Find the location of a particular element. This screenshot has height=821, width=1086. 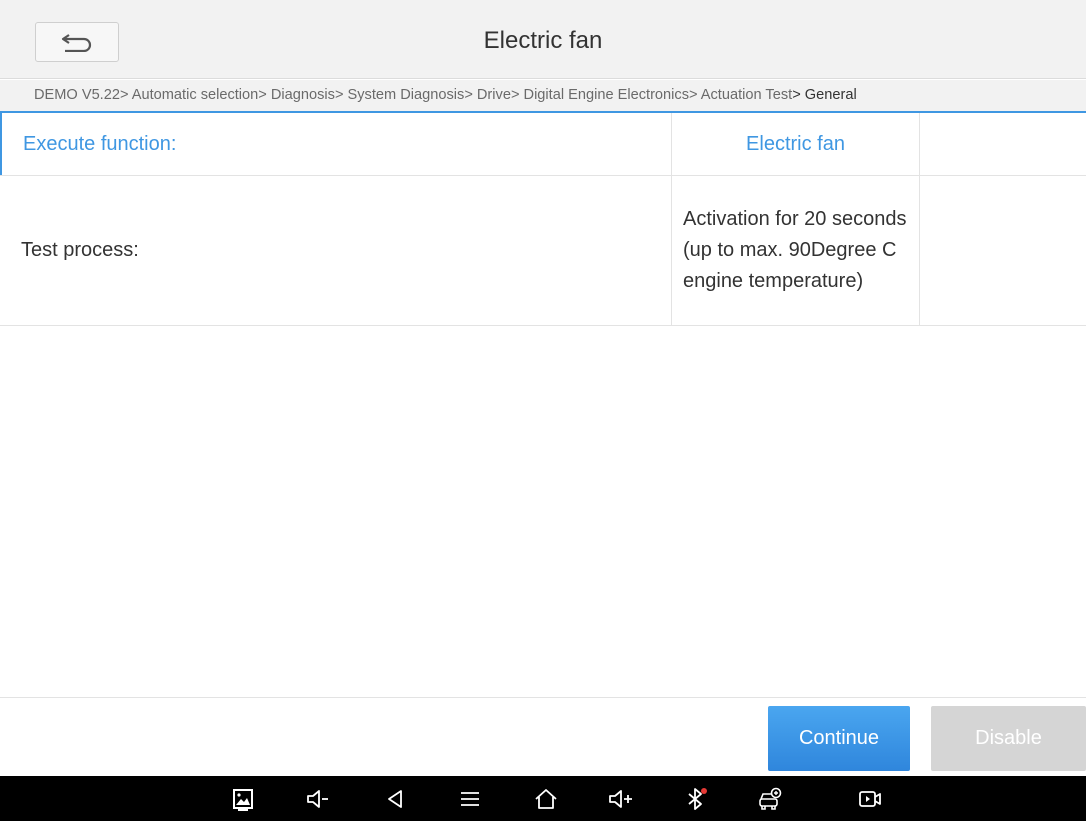

table-header-row: Execute function: Electric fan is located at coordinates (543, 143).